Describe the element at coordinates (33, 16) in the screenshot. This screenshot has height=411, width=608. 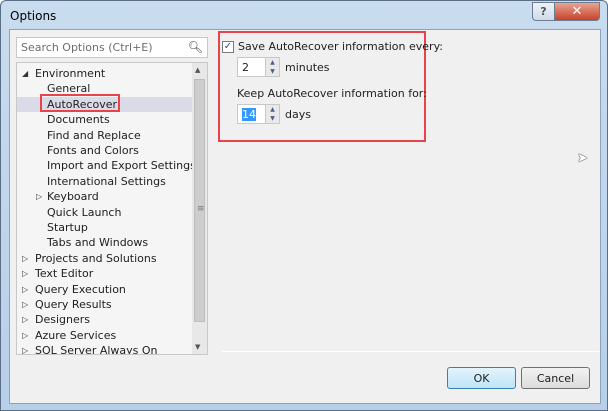
I see `window-title: Options` at that location.